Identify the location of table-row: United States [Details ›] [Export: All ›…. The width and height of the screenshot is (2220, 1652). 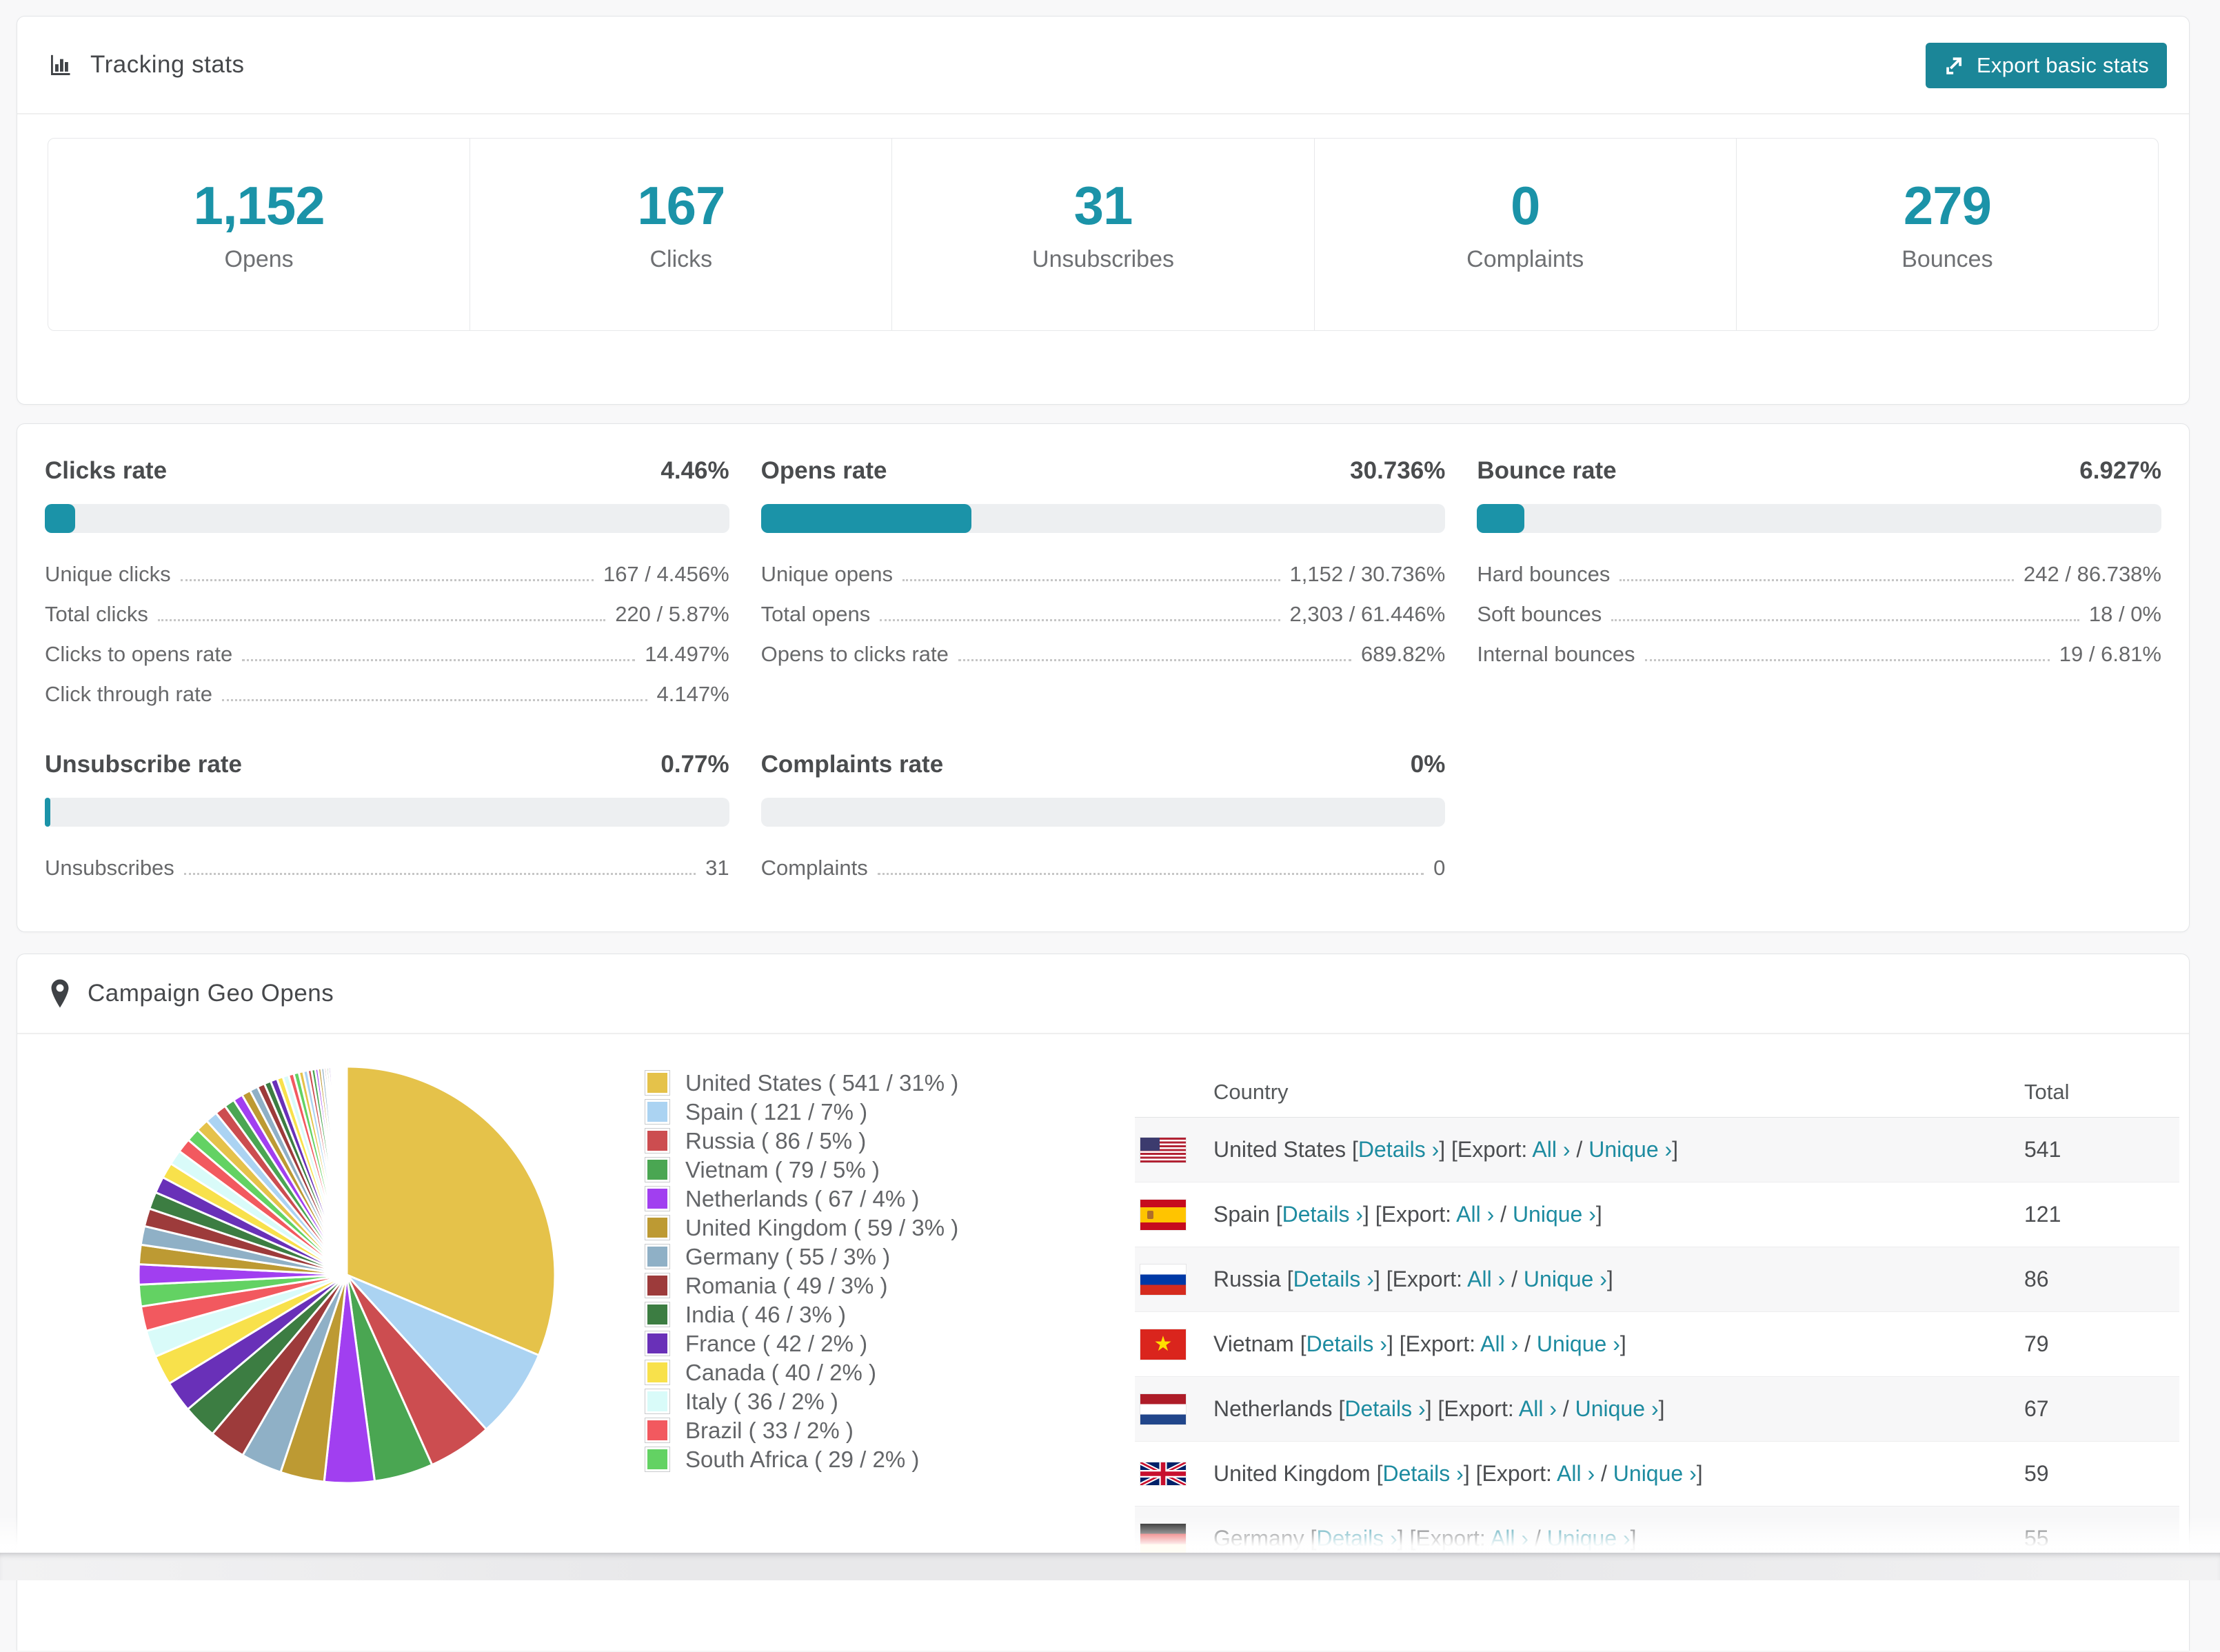
(1657, 1150).